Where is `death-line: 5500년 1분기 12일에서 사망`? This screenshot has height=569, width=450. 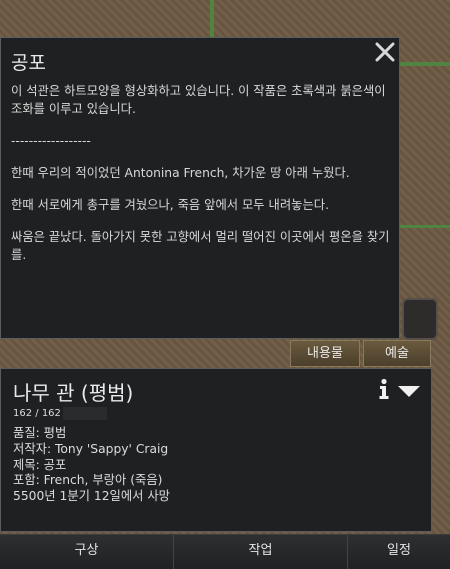 death-line: 5500년 1분기 12일에서 사망 is located at coordinates (91, 496).